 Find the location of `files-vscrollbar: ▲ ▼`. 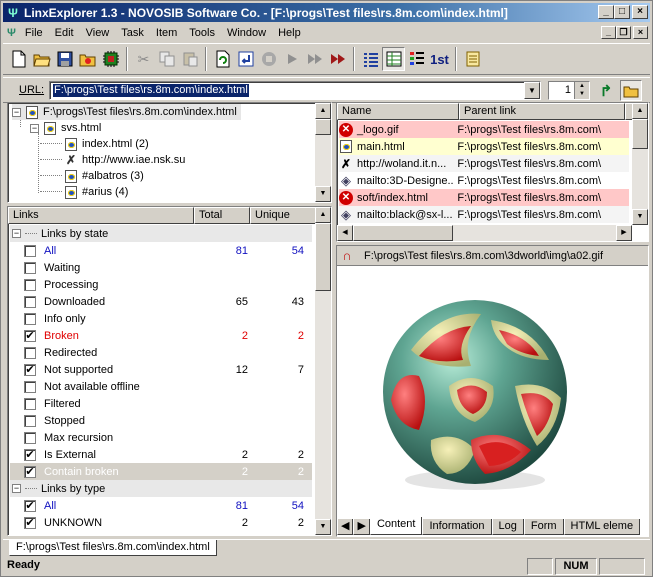

files-vscrollbar: ▲ ▼ is located at coordinates (640, 164).